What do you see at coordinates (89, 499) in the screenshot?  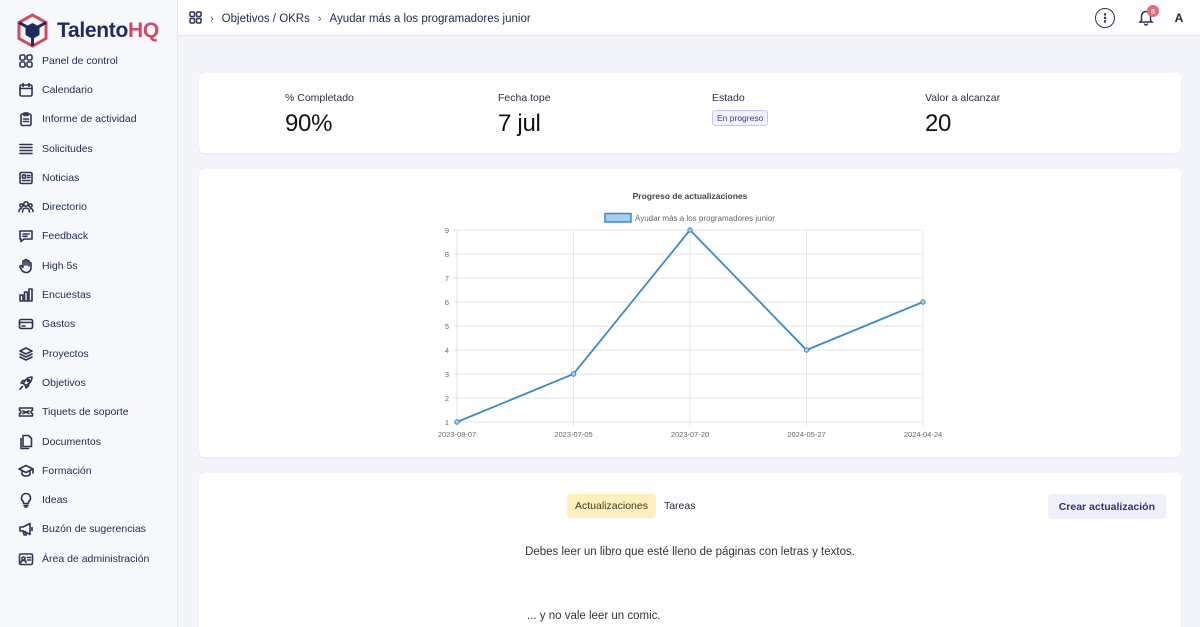 I see `sidebar-item-ideas: Ideas` at bounding box center [89, 499].